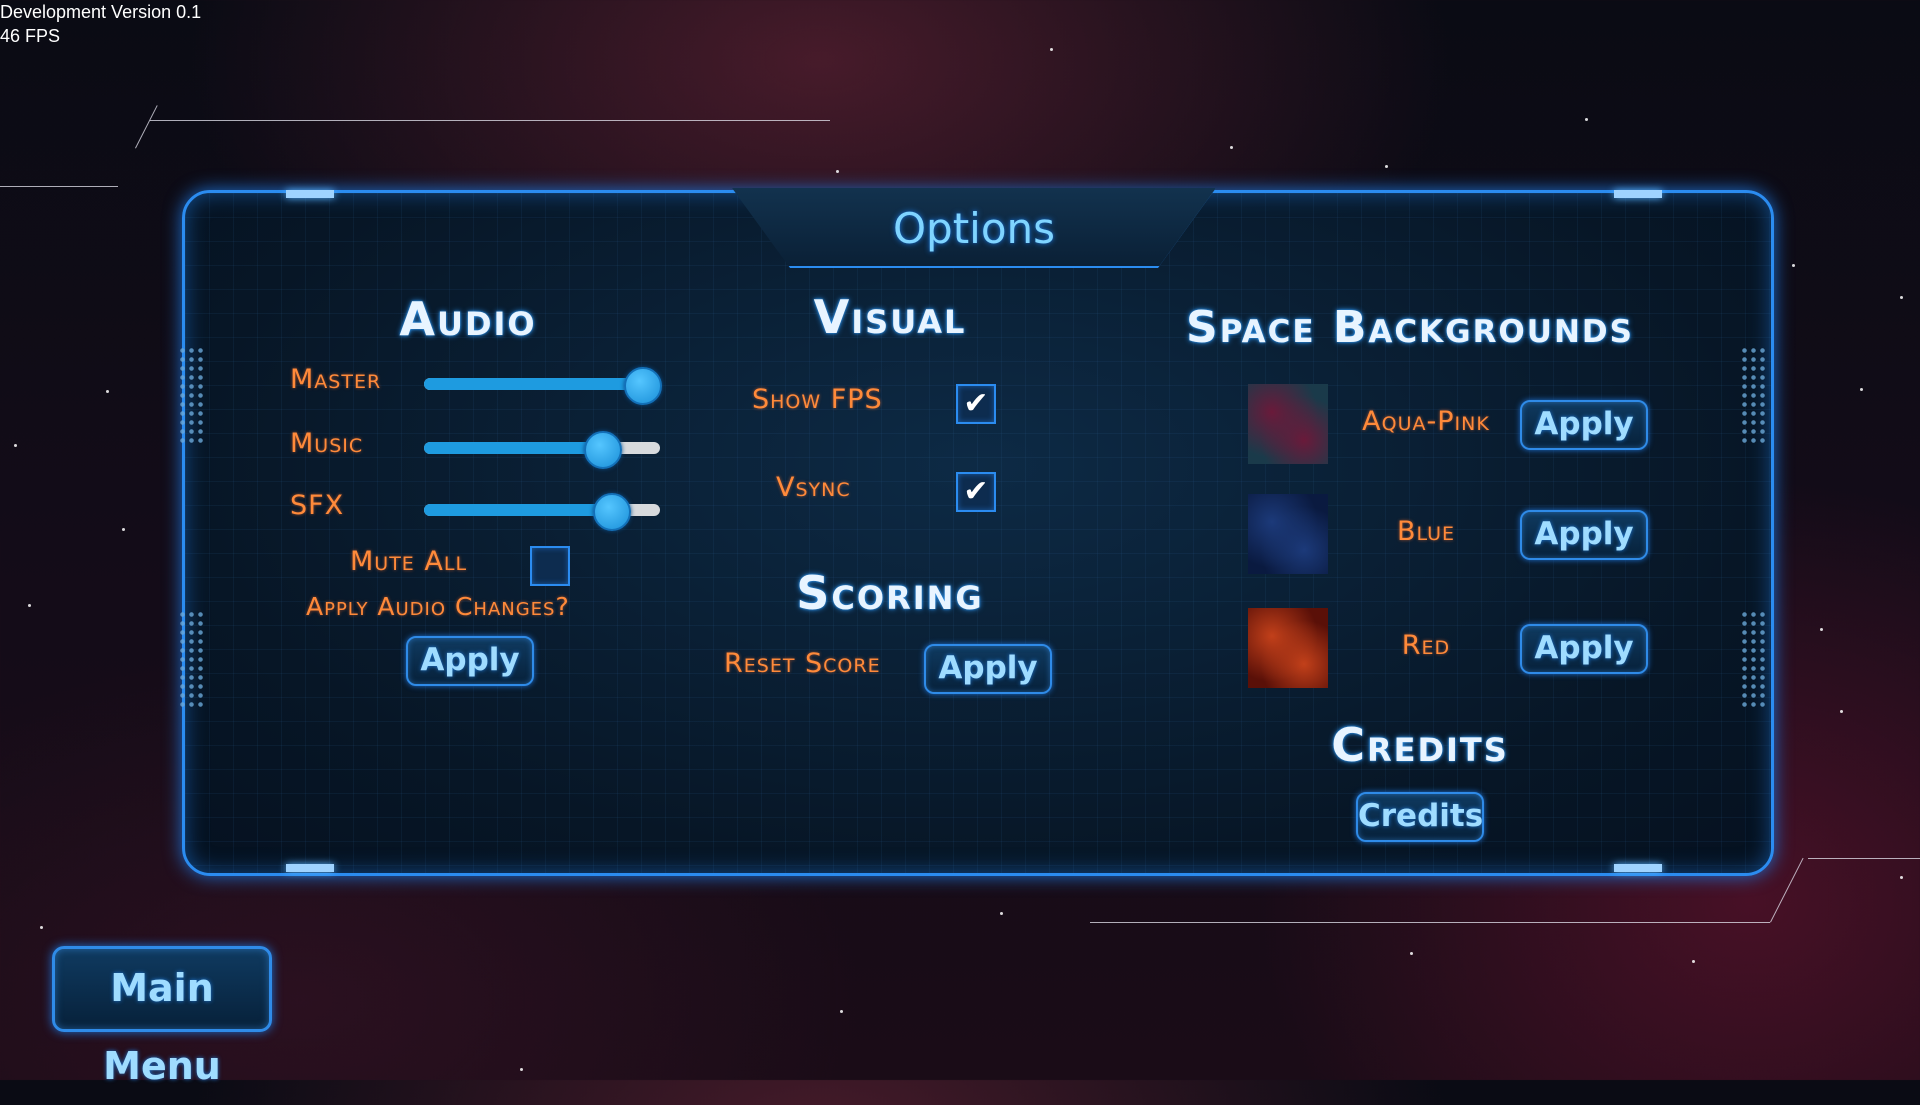  Describe the element at coordinates (813, 487) in the screenshot. I see `vsync-label: Vsync` at that location.